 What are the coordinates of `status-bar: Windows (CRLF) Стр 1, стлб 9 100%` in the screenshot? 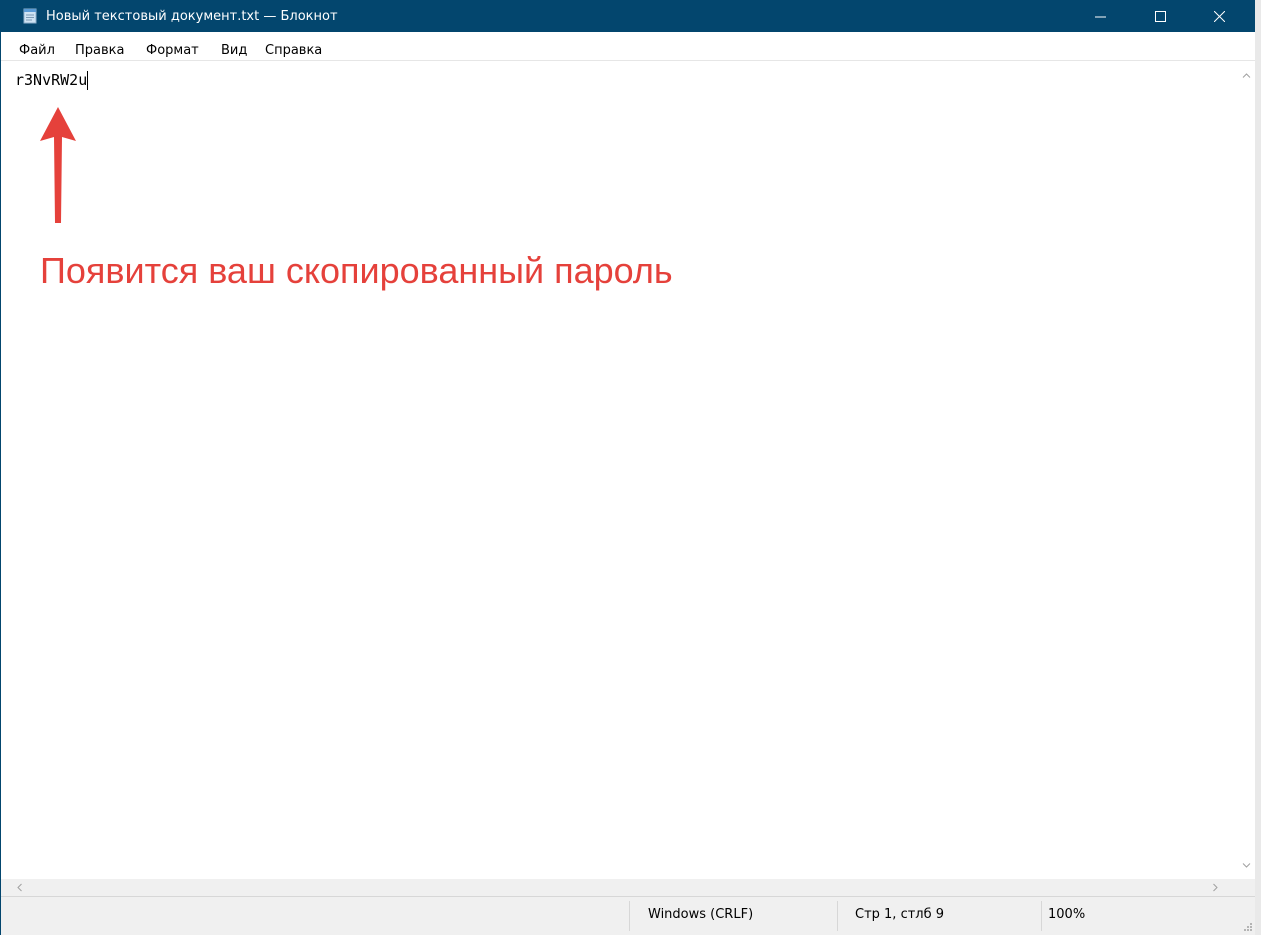 It's located at (628, 915).